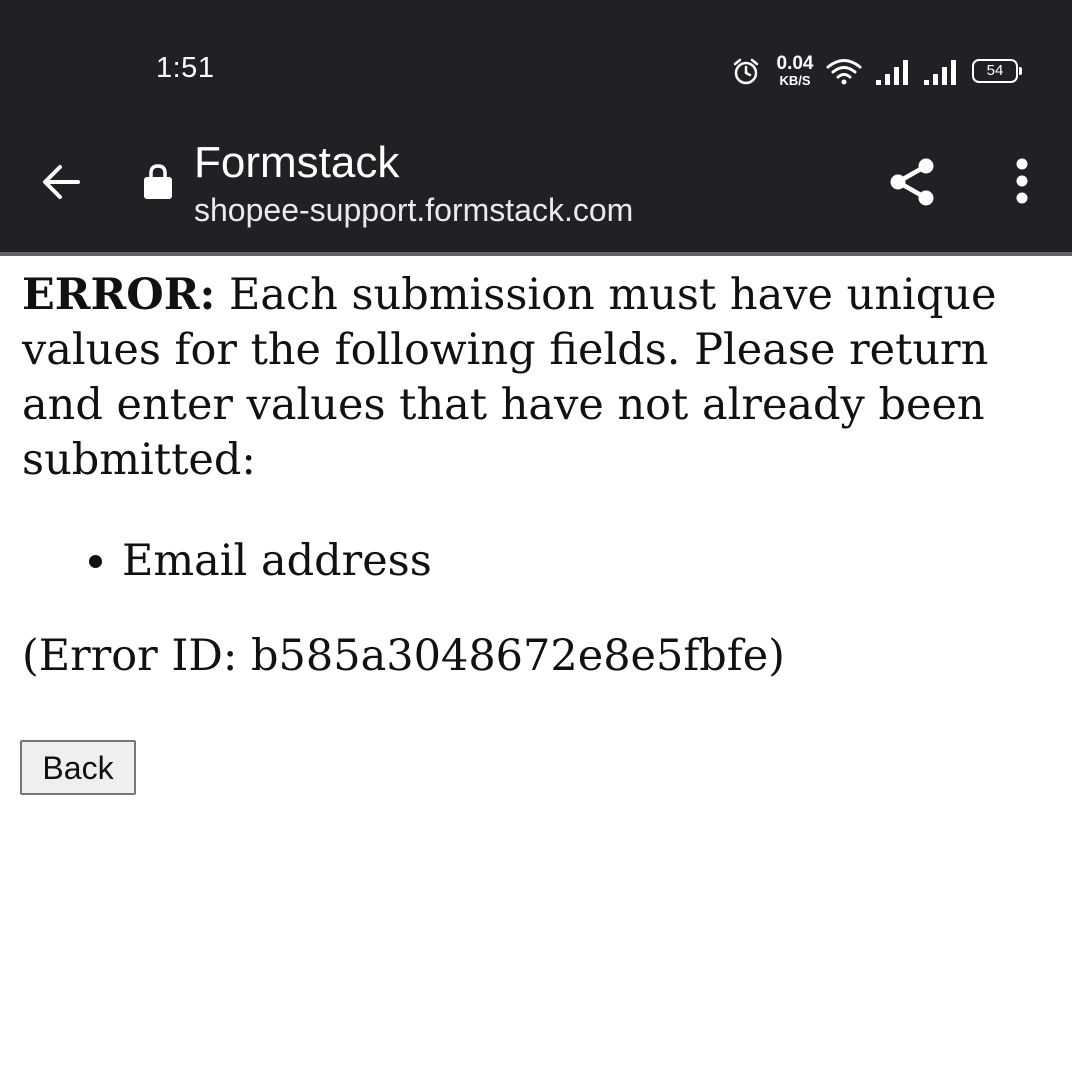  What do you see at coordinates (795, 80) in the screenshot?
I see `network-speed-unit: KB/S` at bounding box center [795, 80].